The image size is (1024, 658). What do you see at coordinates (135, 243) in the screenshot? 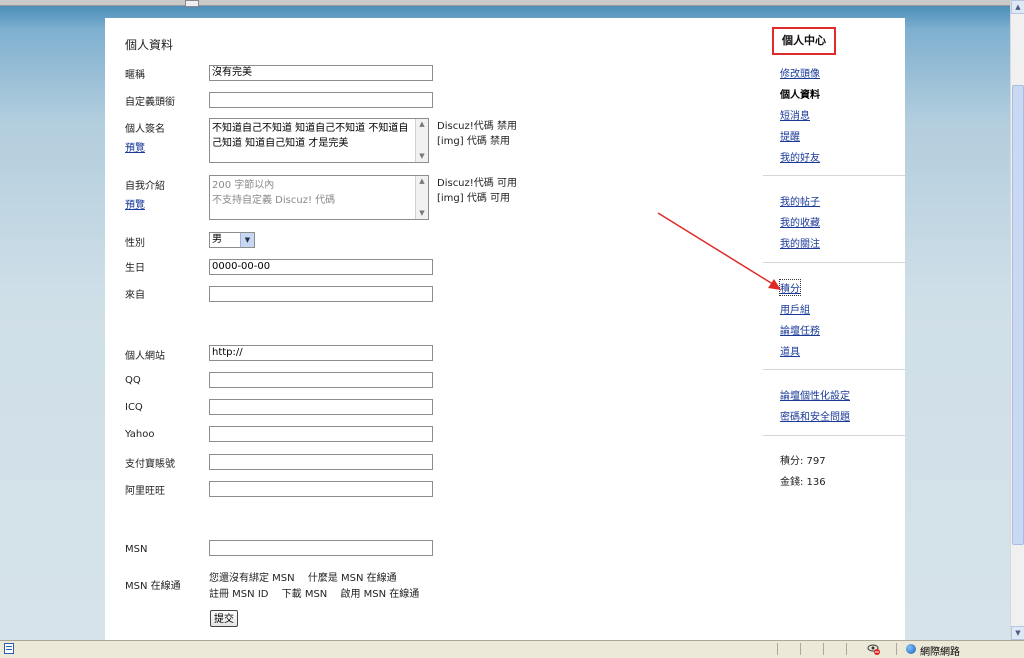
I see `gender-label: 性別` at bounding box center [135, 243].